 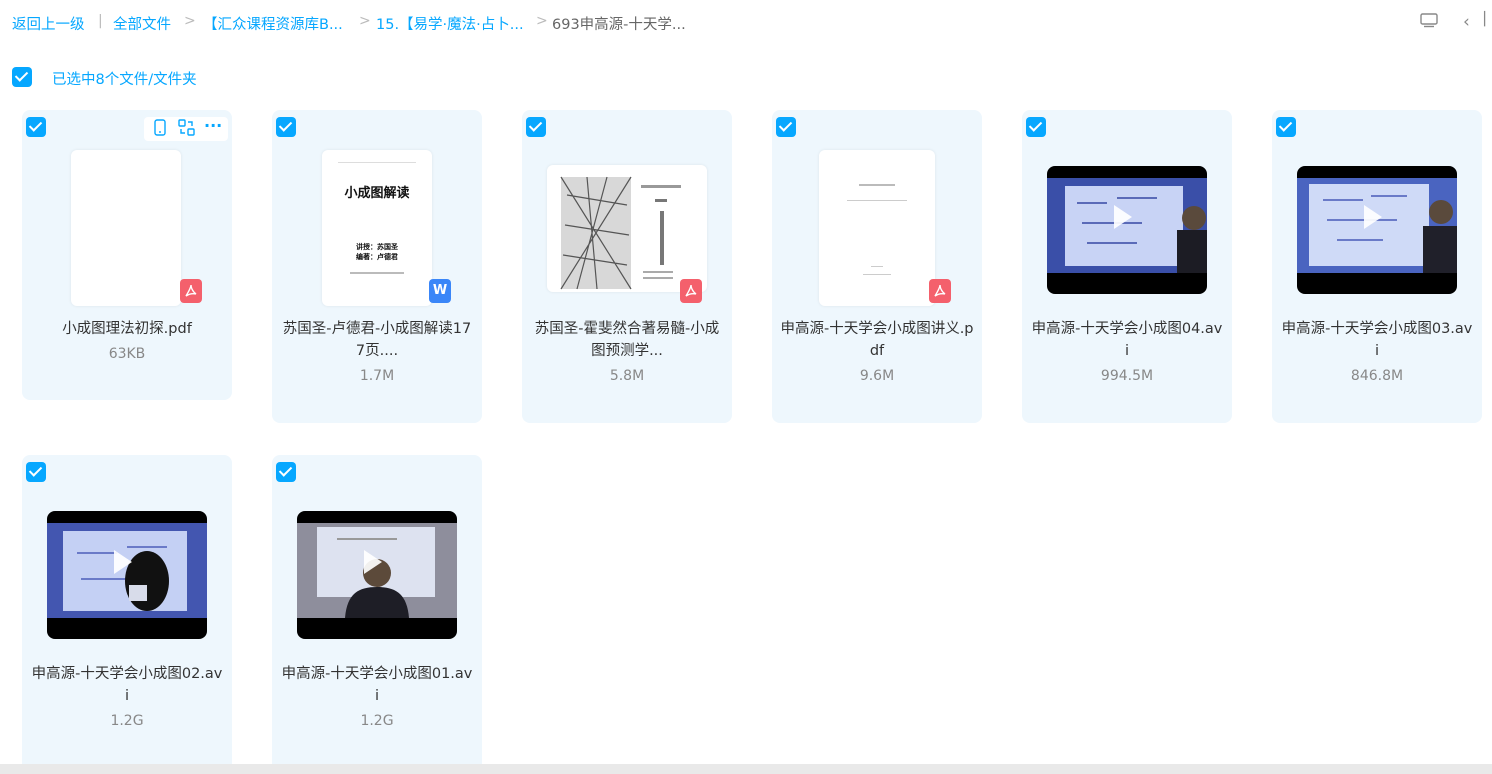 What do you see at coordinates (377, 162) in the screenshot?
I see `divider` at bounding box center [377, 162].